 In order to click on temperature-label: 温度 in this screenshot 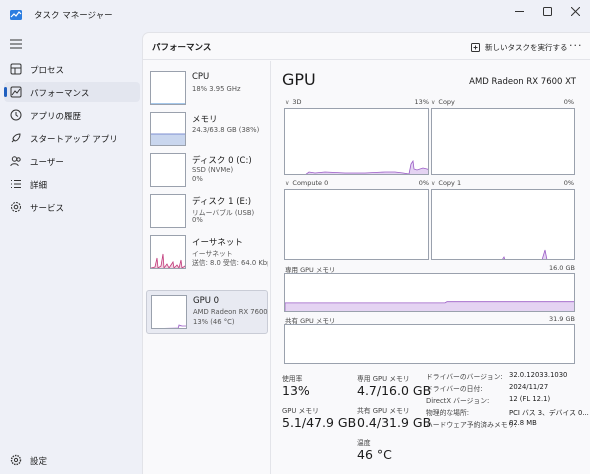, I will do `click(364, 443)`.